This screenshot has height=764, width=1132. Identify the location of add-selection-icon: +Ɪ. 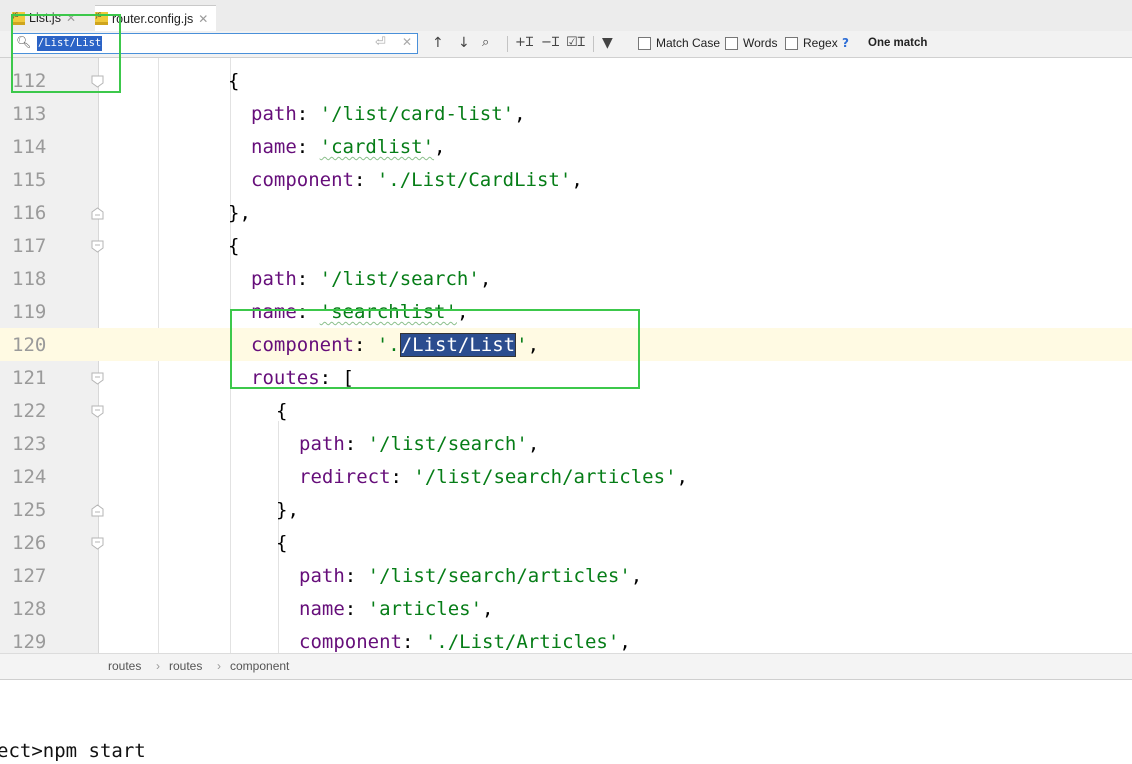
(524, 43).